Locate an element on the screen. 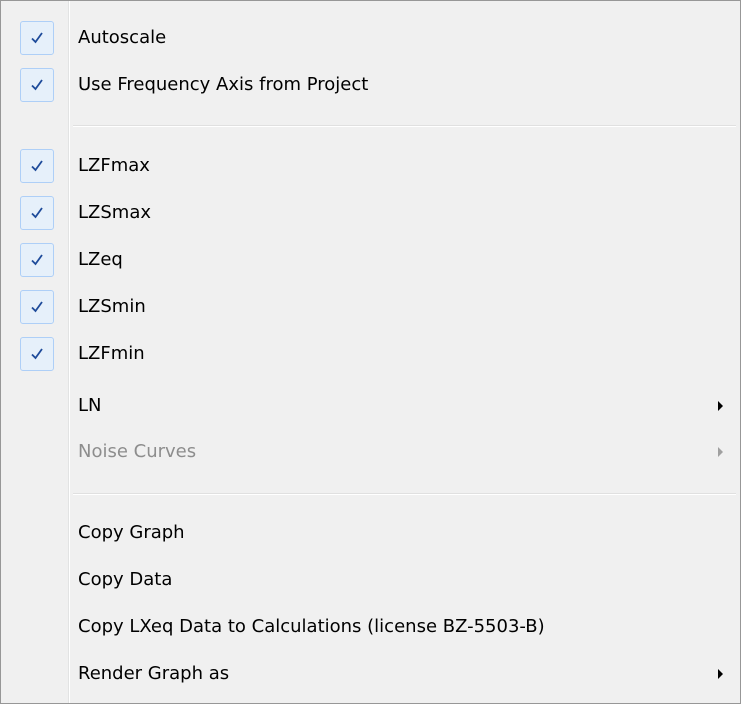 This screenshot has width=741, height=704. menu-item-noise-curves: Noise Curves is located at coordinates (370, 452).